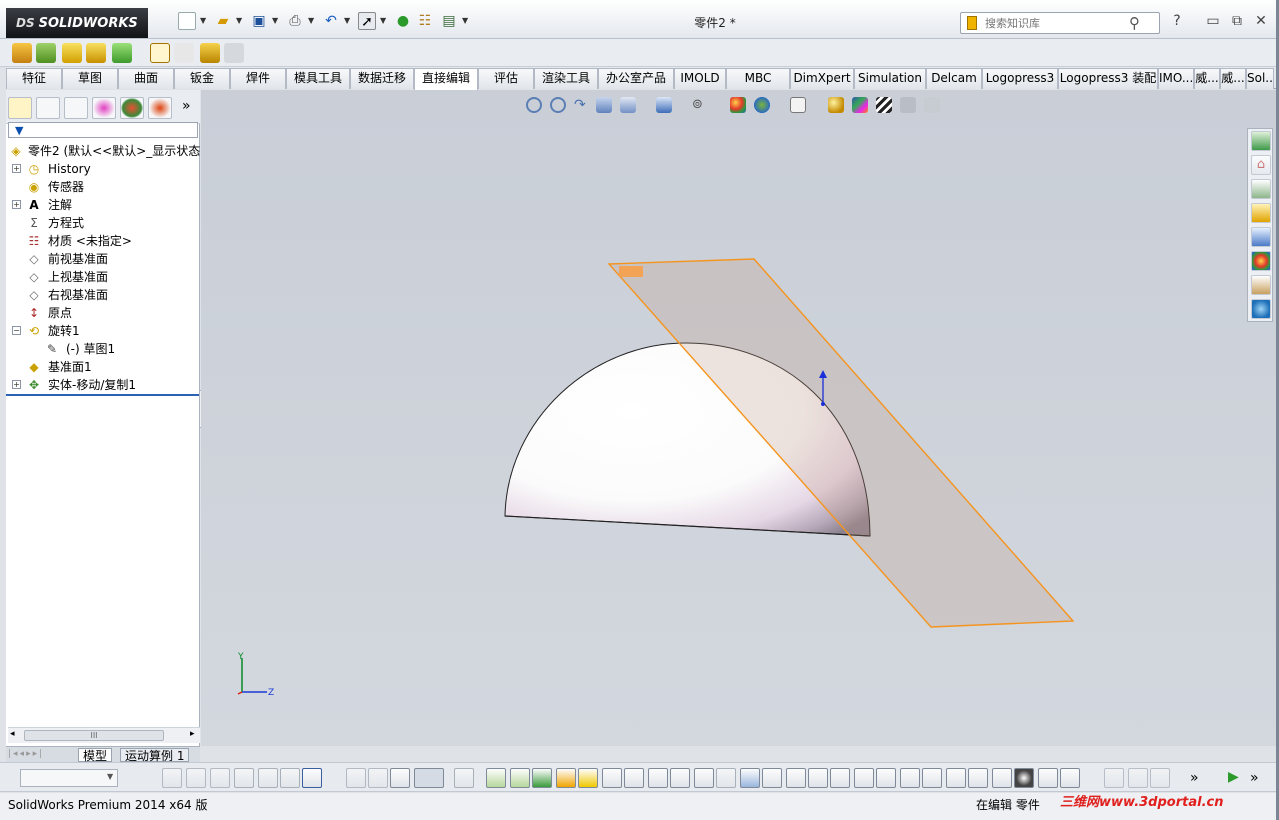 The height and width of the screenshot is (820, 1279). What do you see at coordinates (22, 53) in the screenshot?
I see `extrude-icon` at bounding box center [22, 53].